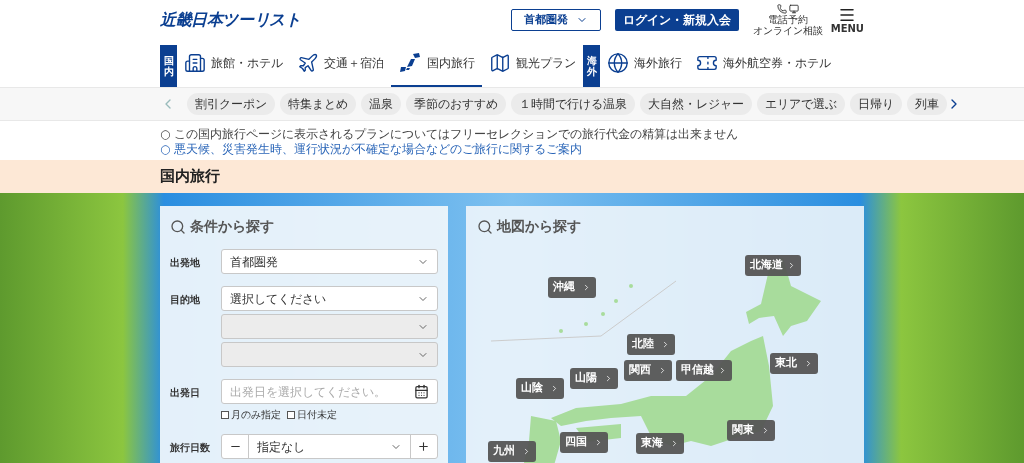  Describe the element at coordinates (793, 363) in the screenshot. I see `region-button: 東北` at that location.